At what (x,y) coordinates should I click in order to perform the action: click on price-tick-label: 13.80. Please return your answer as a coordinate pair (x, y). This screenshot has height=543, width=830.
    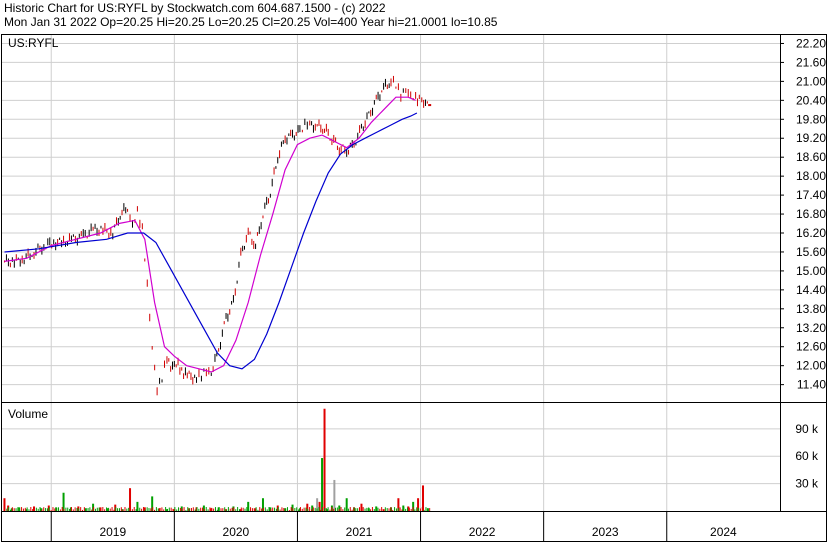
    Looking at the image, I should click on (811, 309).